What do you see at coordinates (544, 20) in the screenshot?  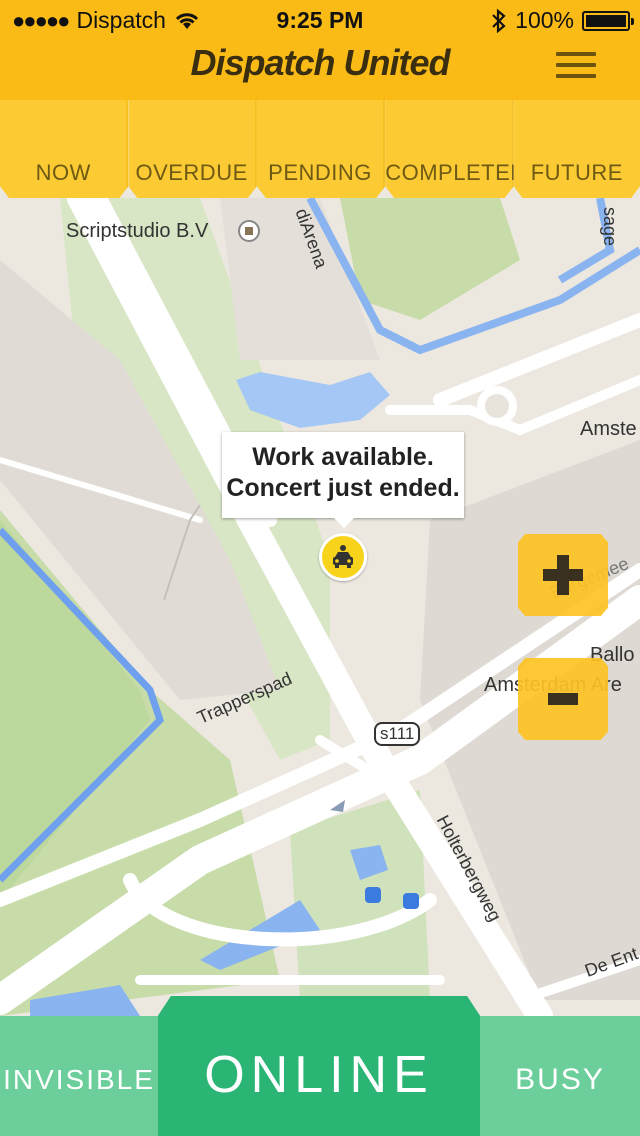 I see `battery-percent: 100%` at bounding box center [544, 20].